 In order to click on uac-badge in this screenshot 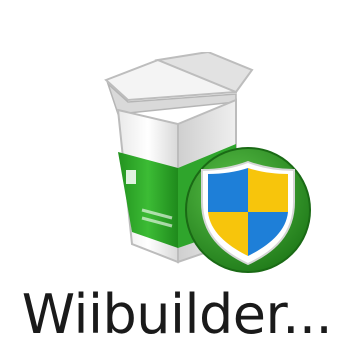, I will do `click(248, 210)`.